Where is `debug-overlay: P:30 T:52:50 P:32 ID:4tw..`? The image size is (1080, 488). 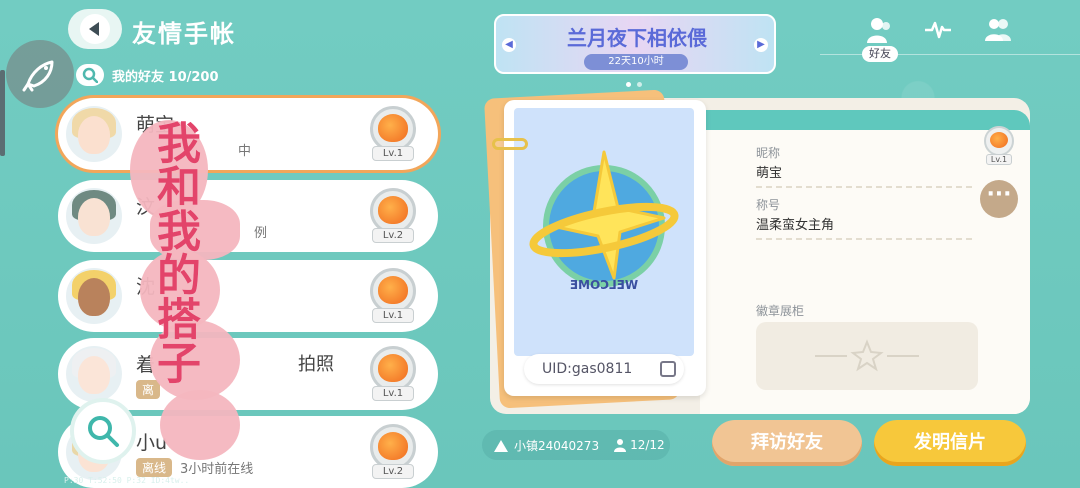 debug-overlay: P:30 T:52:50 P:32 ID:4tw.. is located at coordinates (127, 480).